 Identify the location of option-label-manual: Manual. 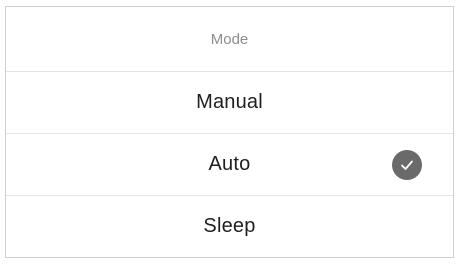
(229, 102).